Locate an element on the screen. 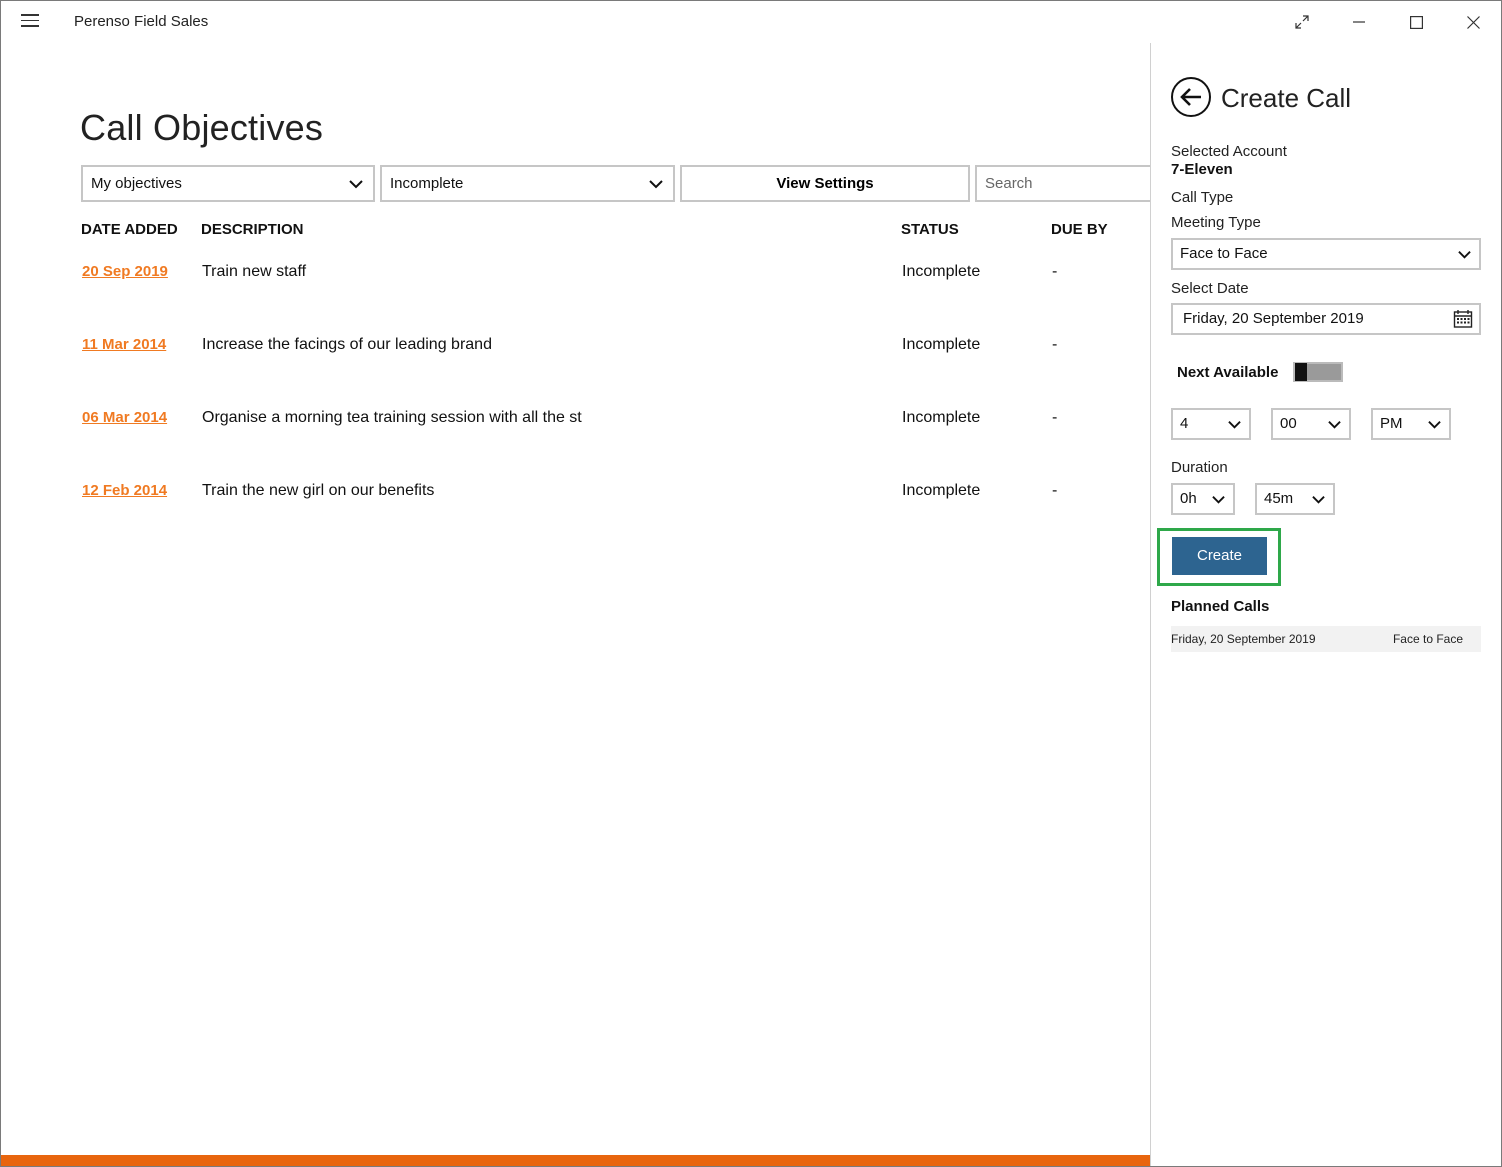  create-button: Create is located at coordinates (1219, 556).